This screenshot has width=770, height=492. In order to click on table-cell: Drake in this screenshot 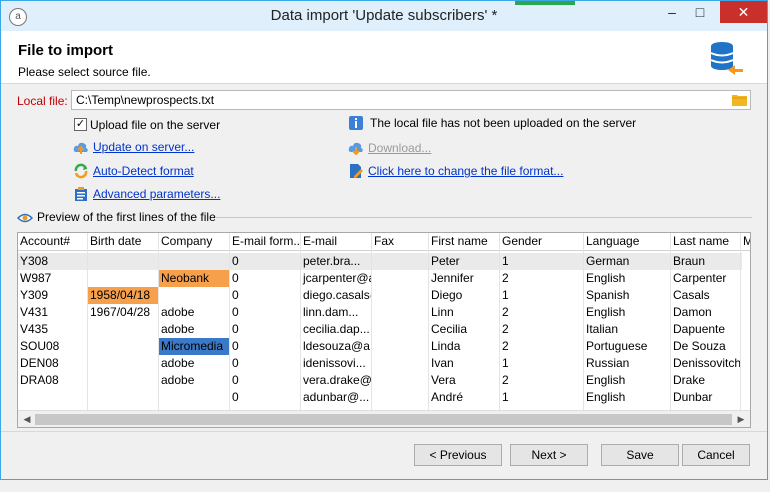, I will do `click(705, 380)`.